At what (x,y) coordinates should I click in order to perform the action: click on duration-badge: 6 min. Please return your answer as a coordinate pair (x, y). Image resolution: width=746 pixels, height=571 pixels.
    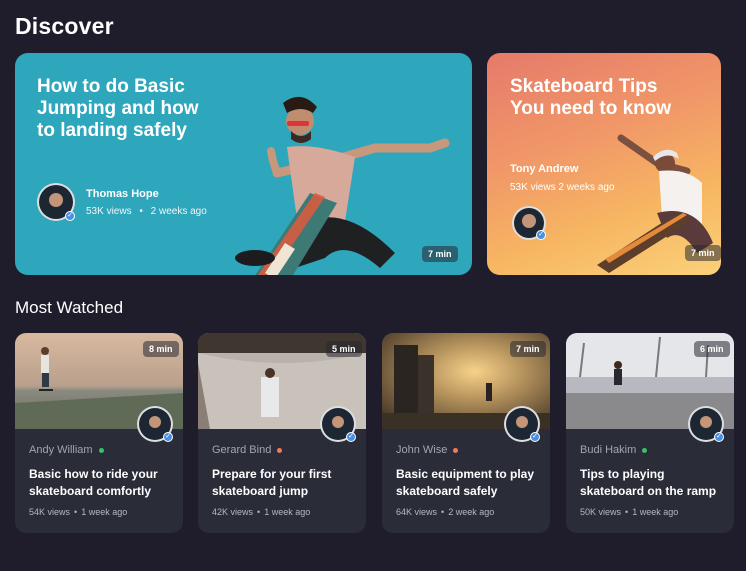
    Looking at the image, I should click on (712, 349).